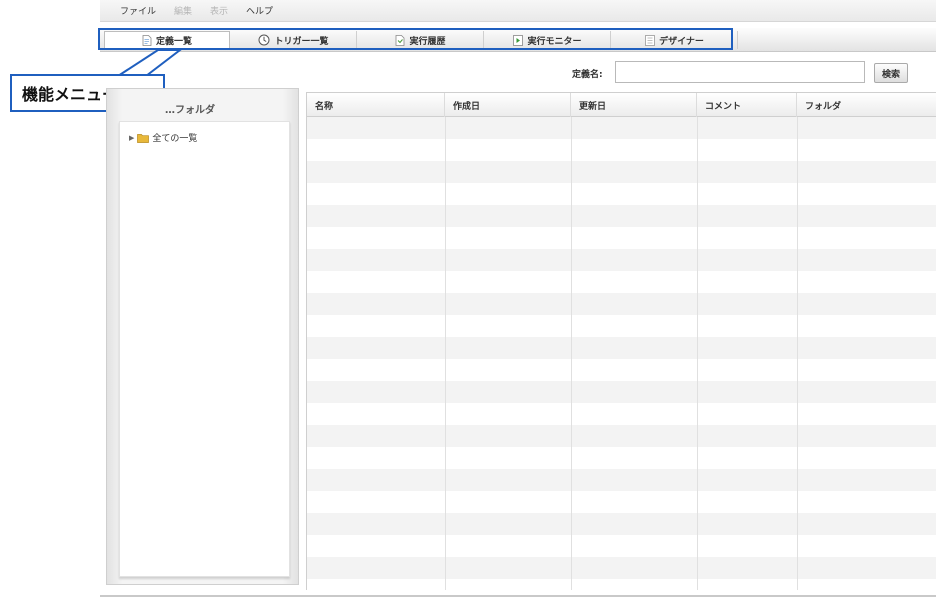 Image resolution: width=936 pixels, height=602 pixels. I want to click on menu-help: ヘルプ, so click(259, 10).